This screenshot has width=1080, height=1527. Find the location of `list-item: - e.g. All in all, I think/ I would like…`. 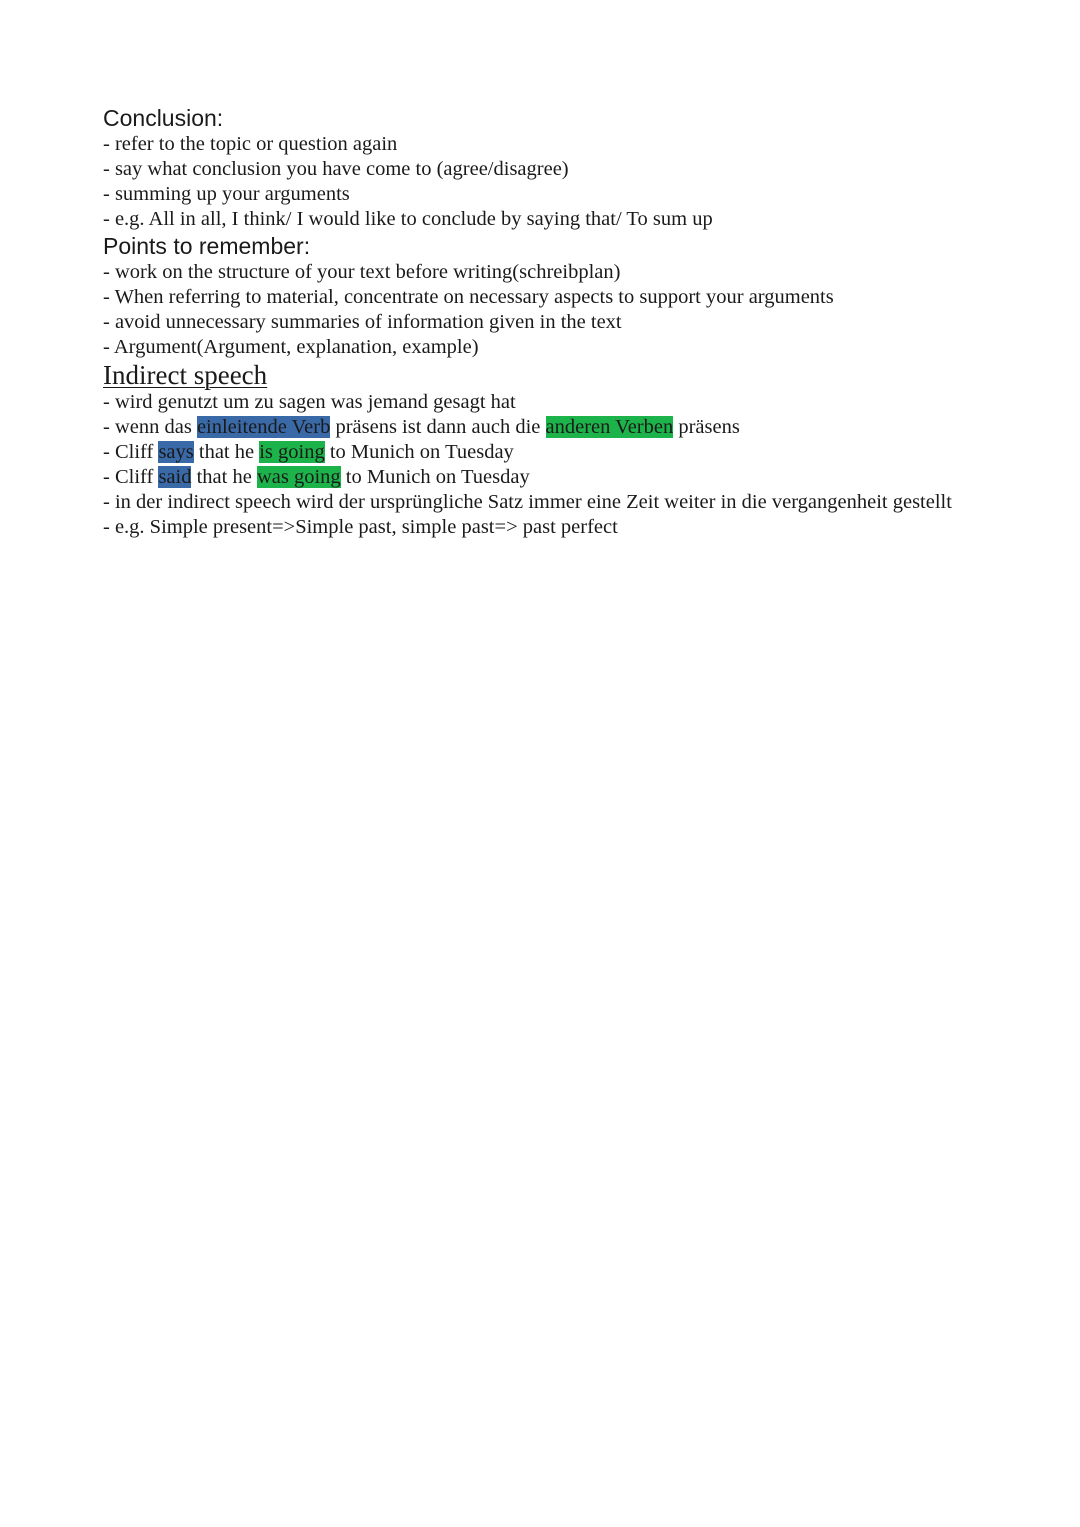

list-item: - e.g. All in all, I think/ I would like… is located at coordinates (408, 219).